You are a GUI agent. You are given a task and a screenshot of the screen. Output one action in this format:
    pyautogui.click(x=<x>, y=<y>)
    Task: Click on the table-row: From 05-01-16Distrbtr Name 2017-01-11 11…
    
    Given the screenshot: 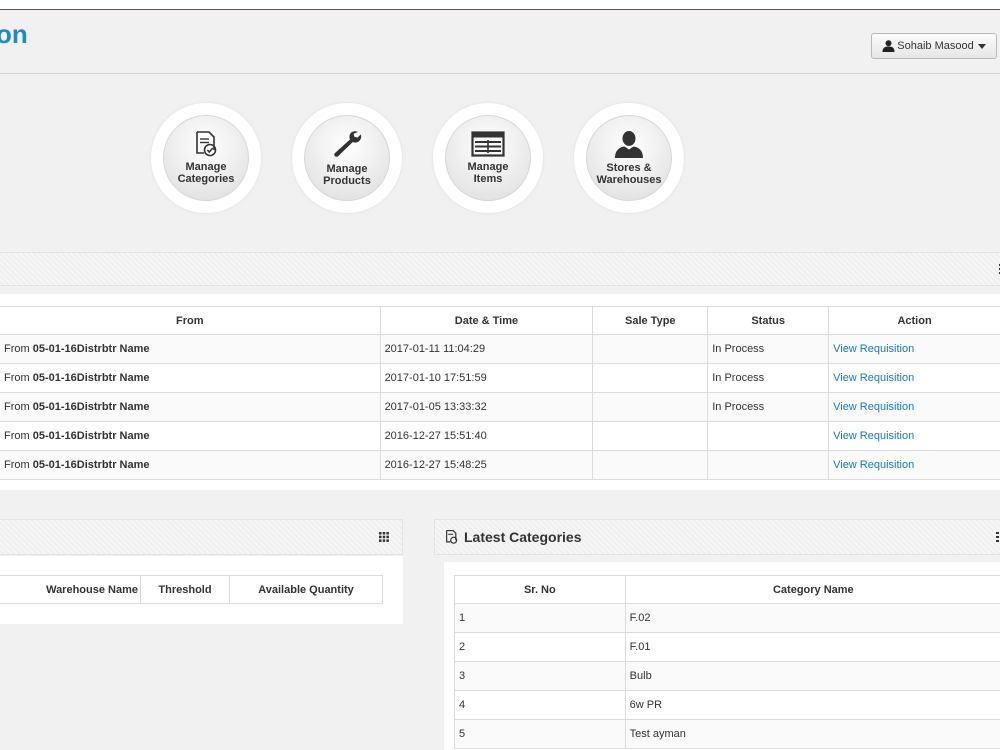 What is the action you would take?
    pyautogui.click(x=500, y=349)
    